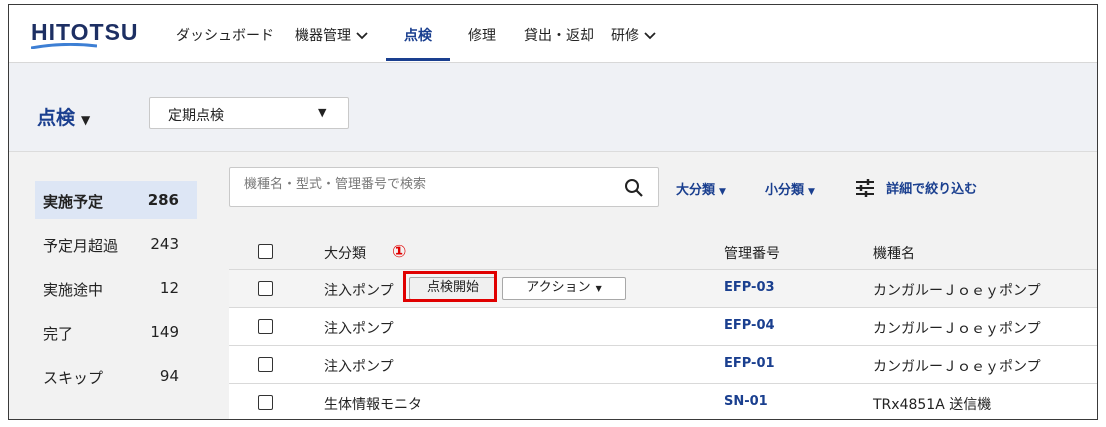 The height and width of the screenshot is (427, 1106). I want to click on cell-model: TRx4851A 送信機, so click(932, 405).